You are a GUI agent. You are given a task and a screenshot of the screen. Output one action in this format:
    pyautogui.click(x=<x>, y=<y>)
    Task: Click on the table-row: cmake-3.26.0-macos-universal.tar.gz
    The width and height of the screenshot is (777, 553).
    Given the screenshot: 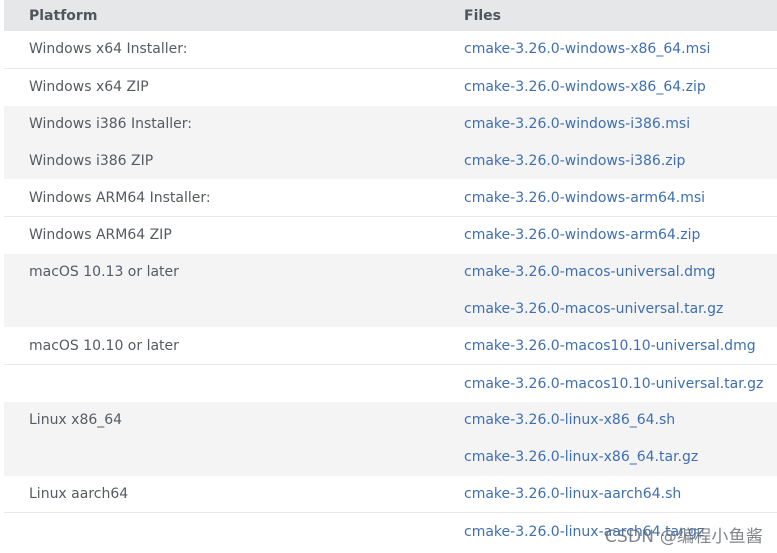 What is the action you would take?
    pyautogui.click(x=390, y=309)
    